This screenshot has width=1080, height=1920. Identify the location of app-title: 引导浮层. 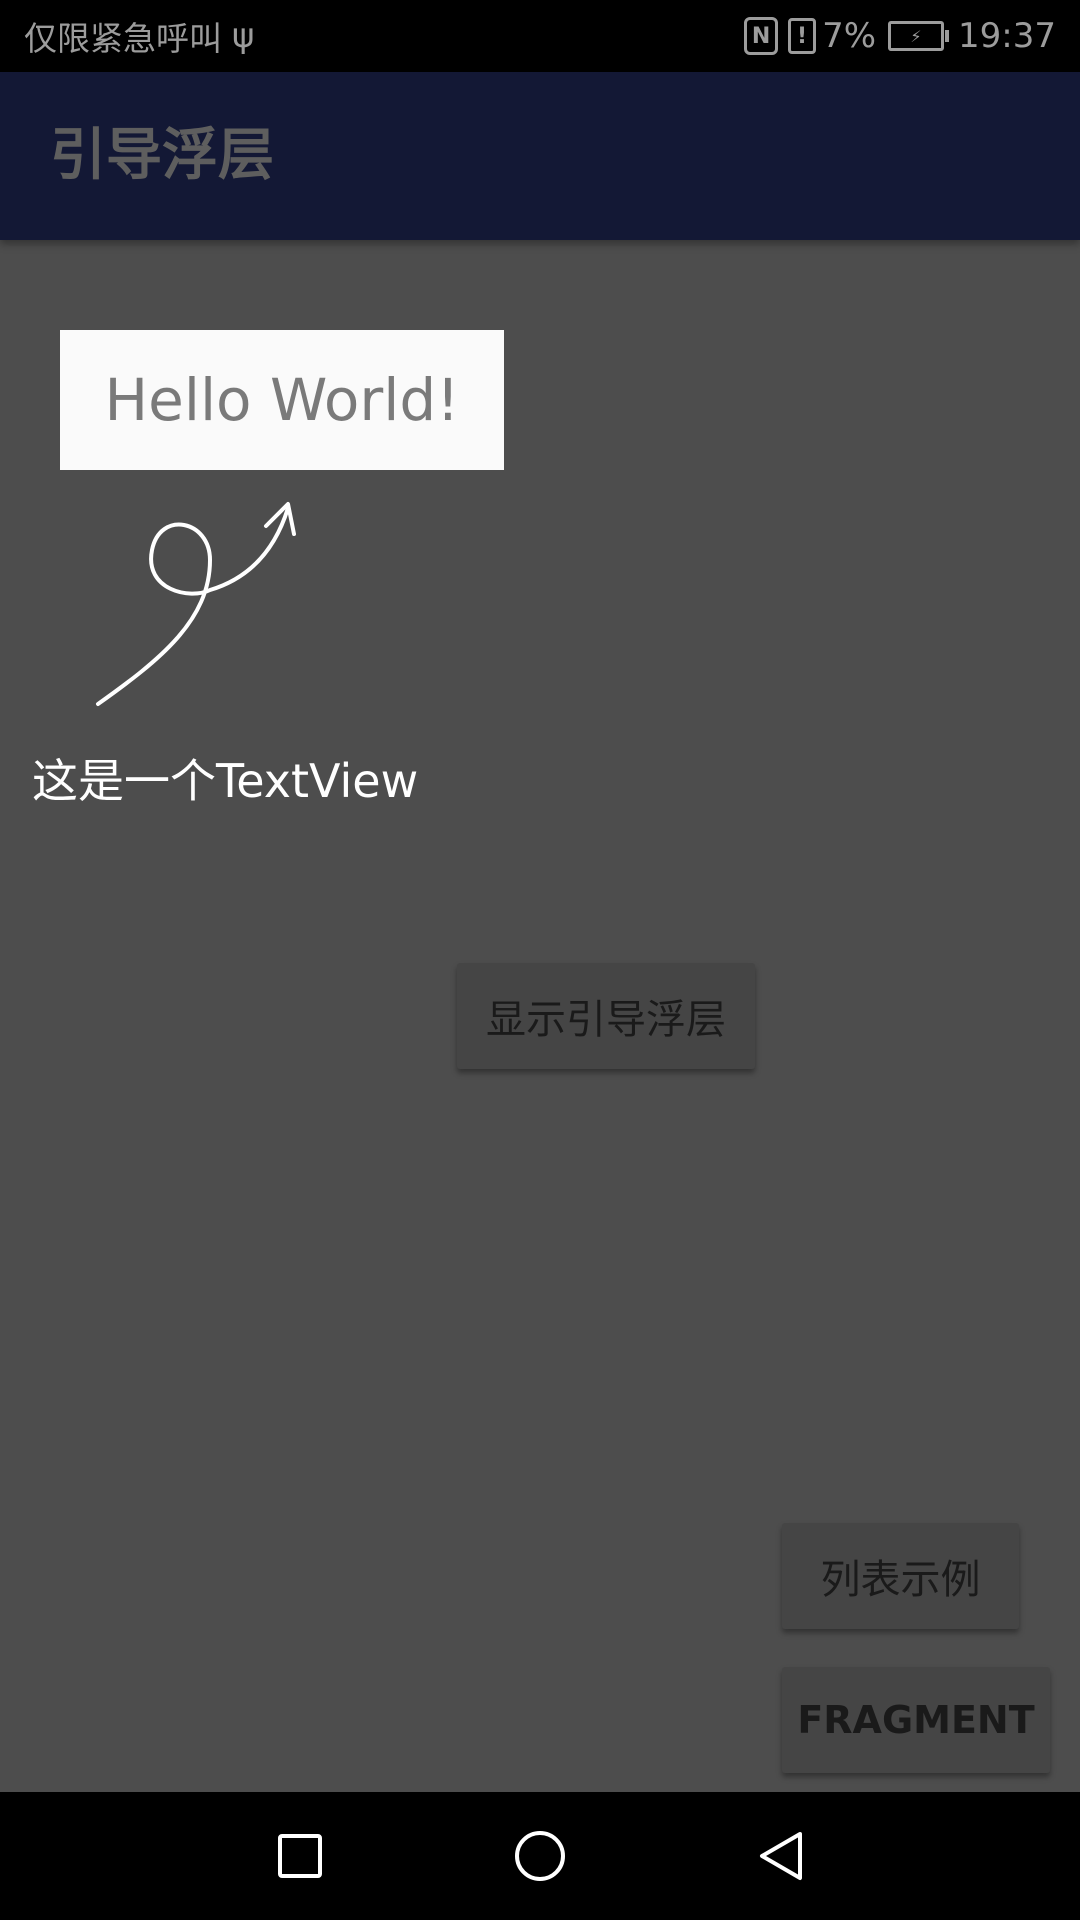
(162, 155).